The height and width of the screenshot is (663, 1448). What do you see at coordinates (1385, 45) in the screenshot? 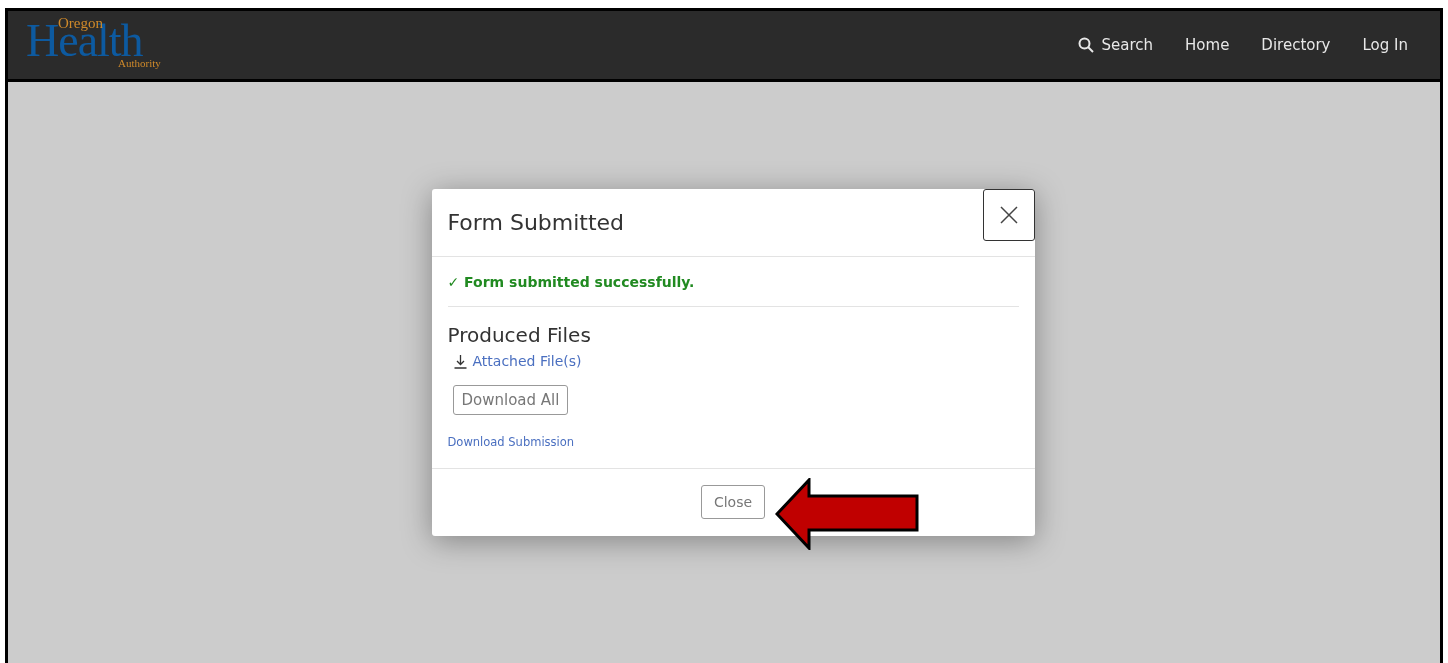
I see `nav-link: Log In` at bounding box center [1385, 45].